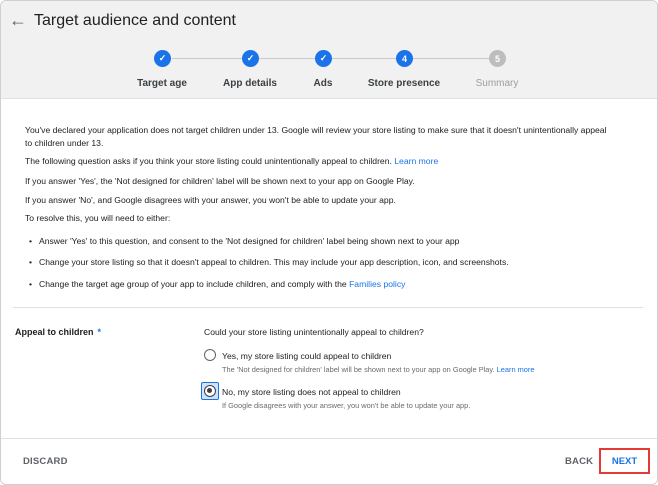 The width and height of the screenshot is (658, 485). What do you see at coordinates (579, 461) in the screenshot?
I see `back-button: BACK` at bounding box center [579, 461].